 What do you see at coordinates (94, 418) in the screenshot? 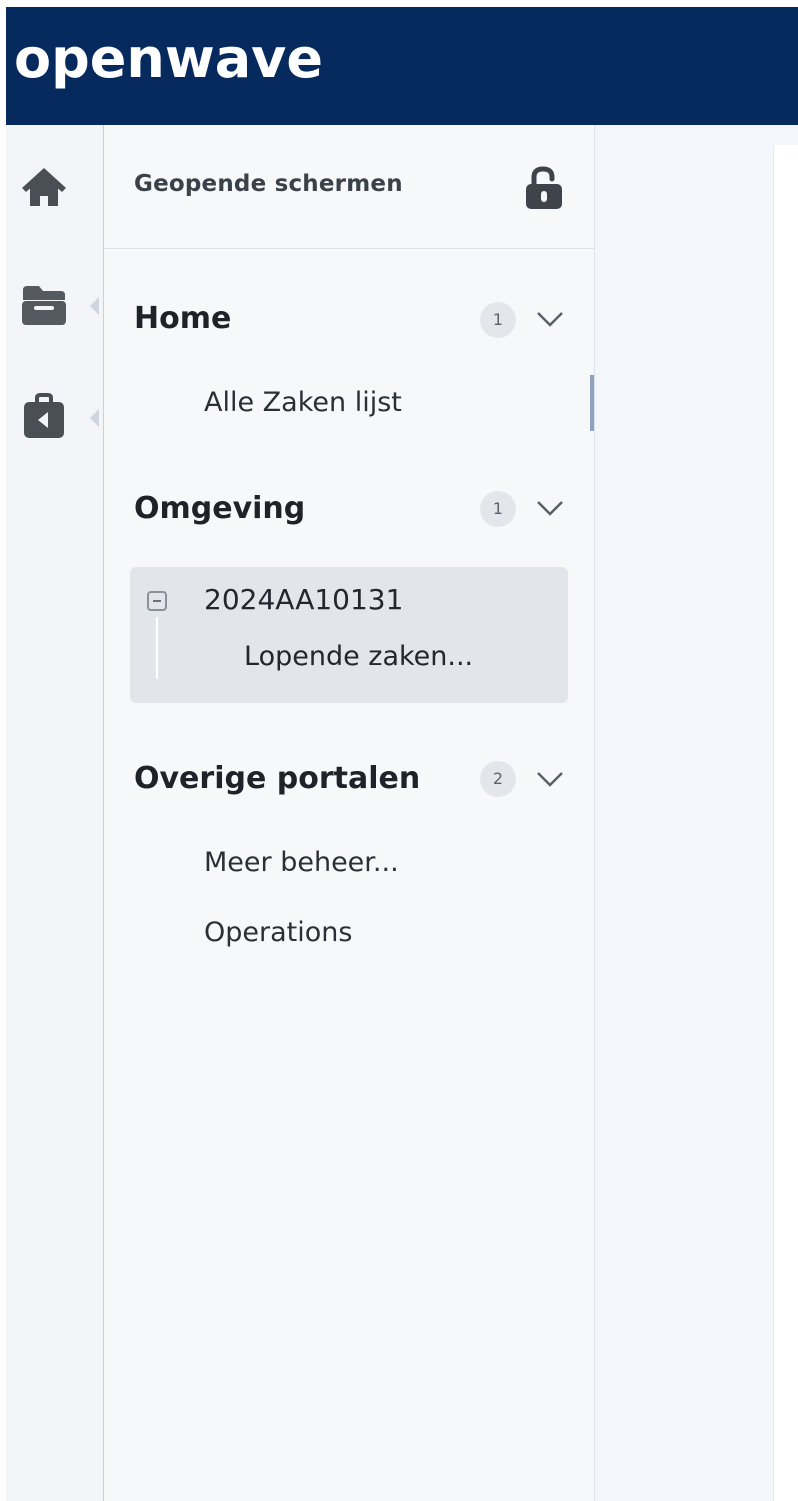
I see `briefcase-flyout-arrow` at bounding box center [94, 418].